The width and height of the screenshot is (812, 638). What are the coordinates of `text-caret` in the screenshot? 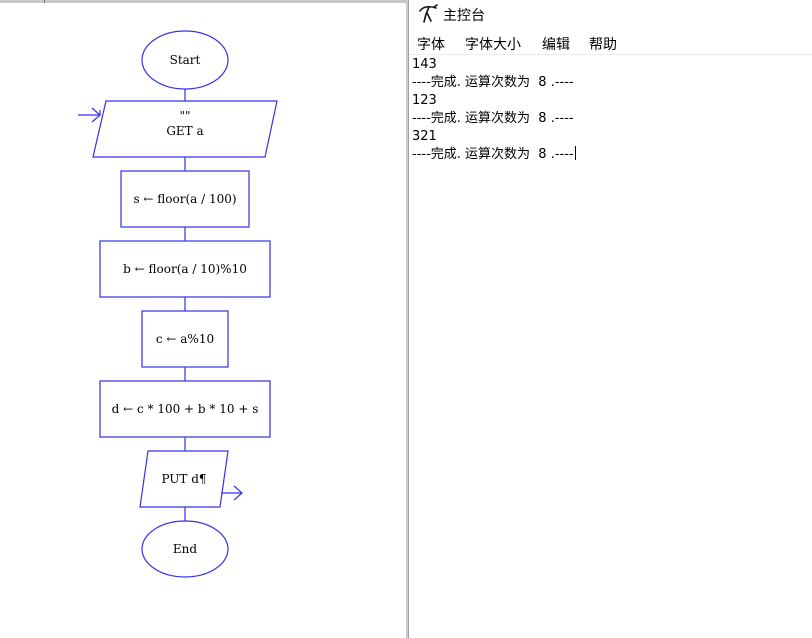 It's located at (575, 153).